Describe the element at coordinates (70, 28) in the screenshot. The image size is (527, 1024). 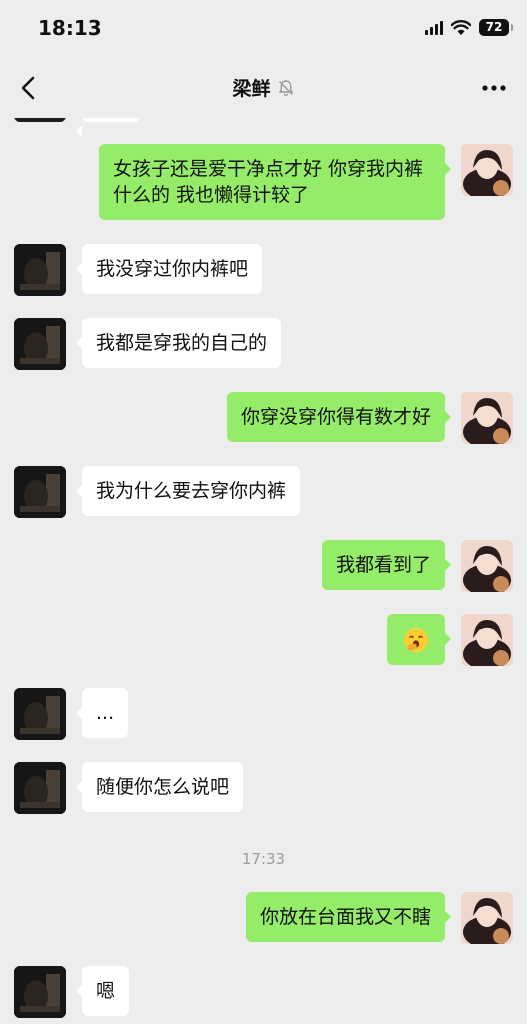
I see `status-time: 18:13` at that location.